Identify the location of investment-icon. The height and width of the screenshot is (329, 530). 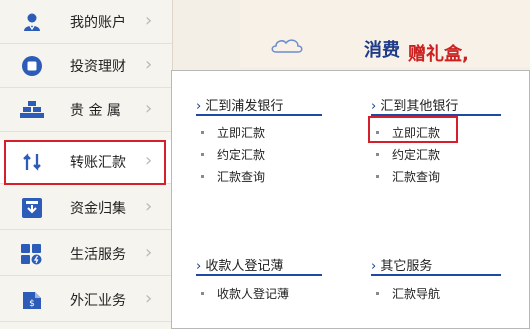
(32, 66).